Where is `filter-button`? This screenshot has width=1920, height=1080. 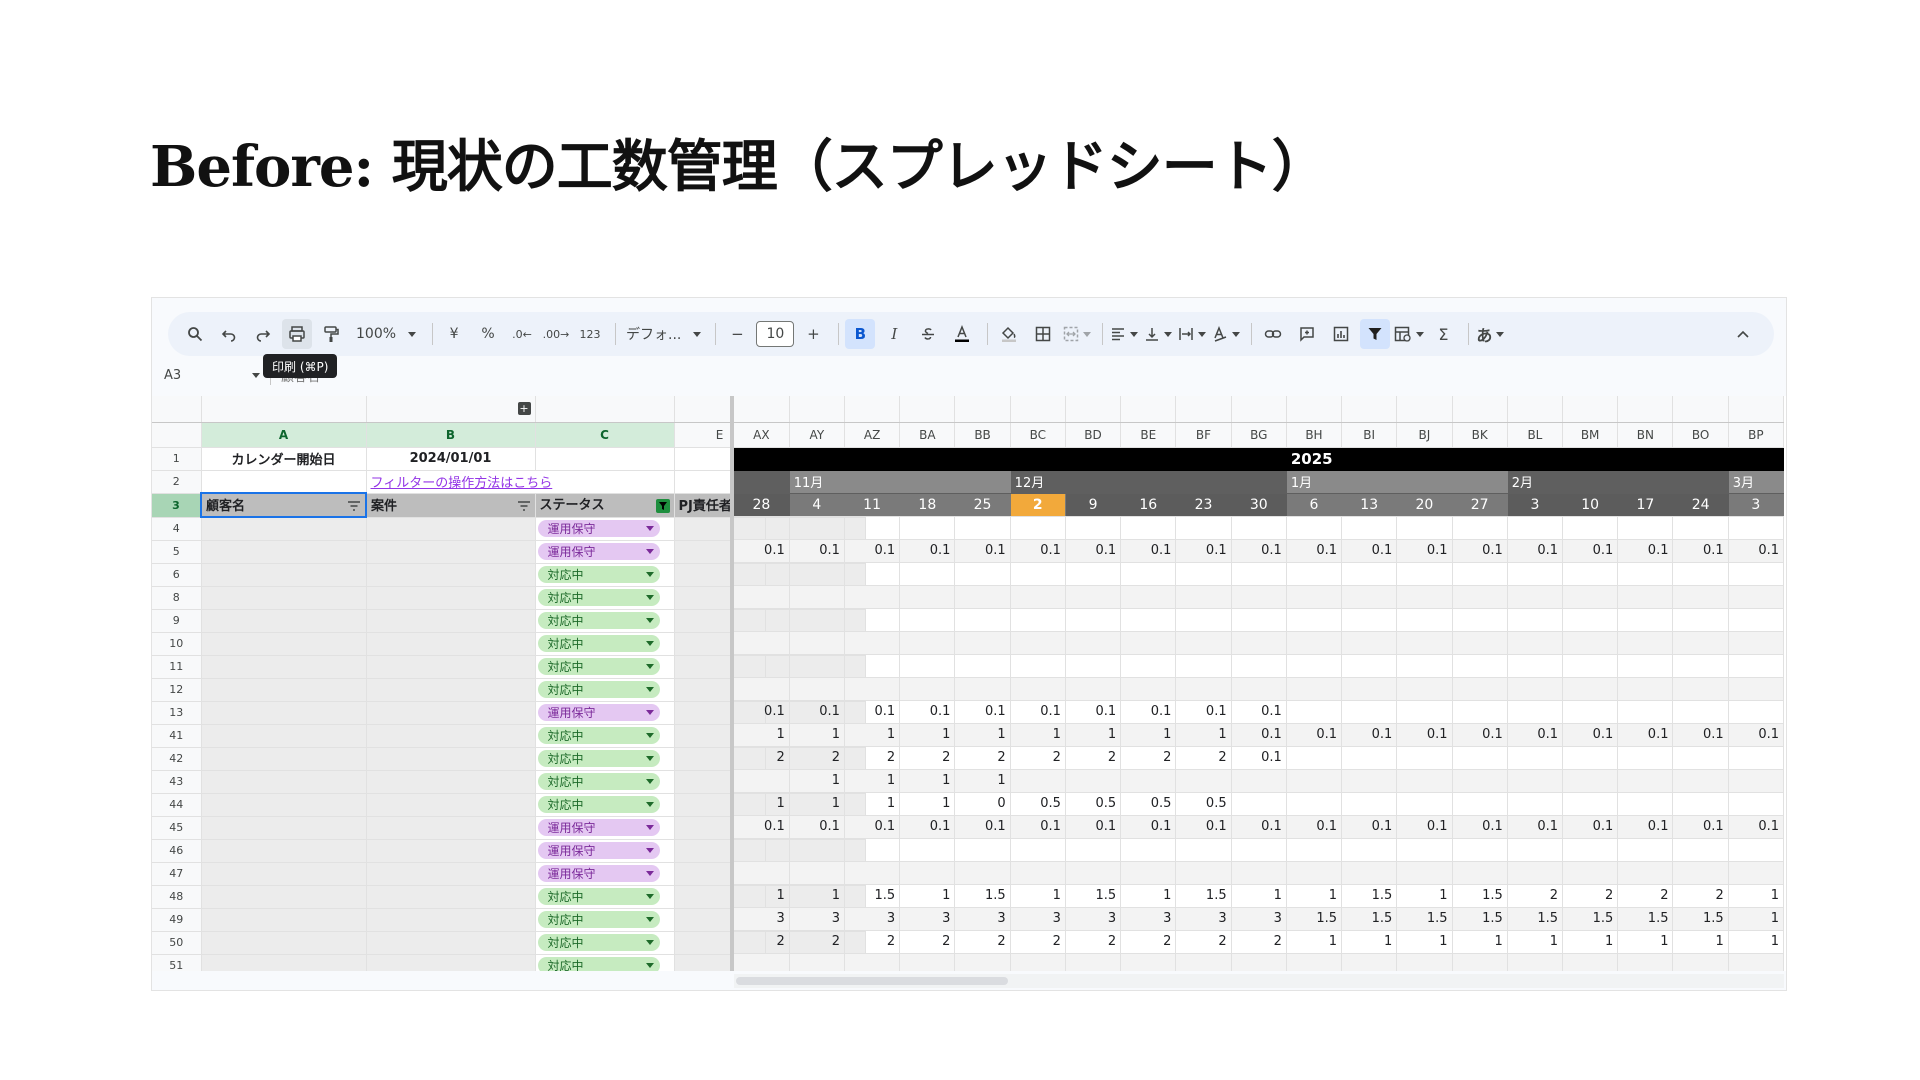 filter-button is located at coordinates (1375, 334).